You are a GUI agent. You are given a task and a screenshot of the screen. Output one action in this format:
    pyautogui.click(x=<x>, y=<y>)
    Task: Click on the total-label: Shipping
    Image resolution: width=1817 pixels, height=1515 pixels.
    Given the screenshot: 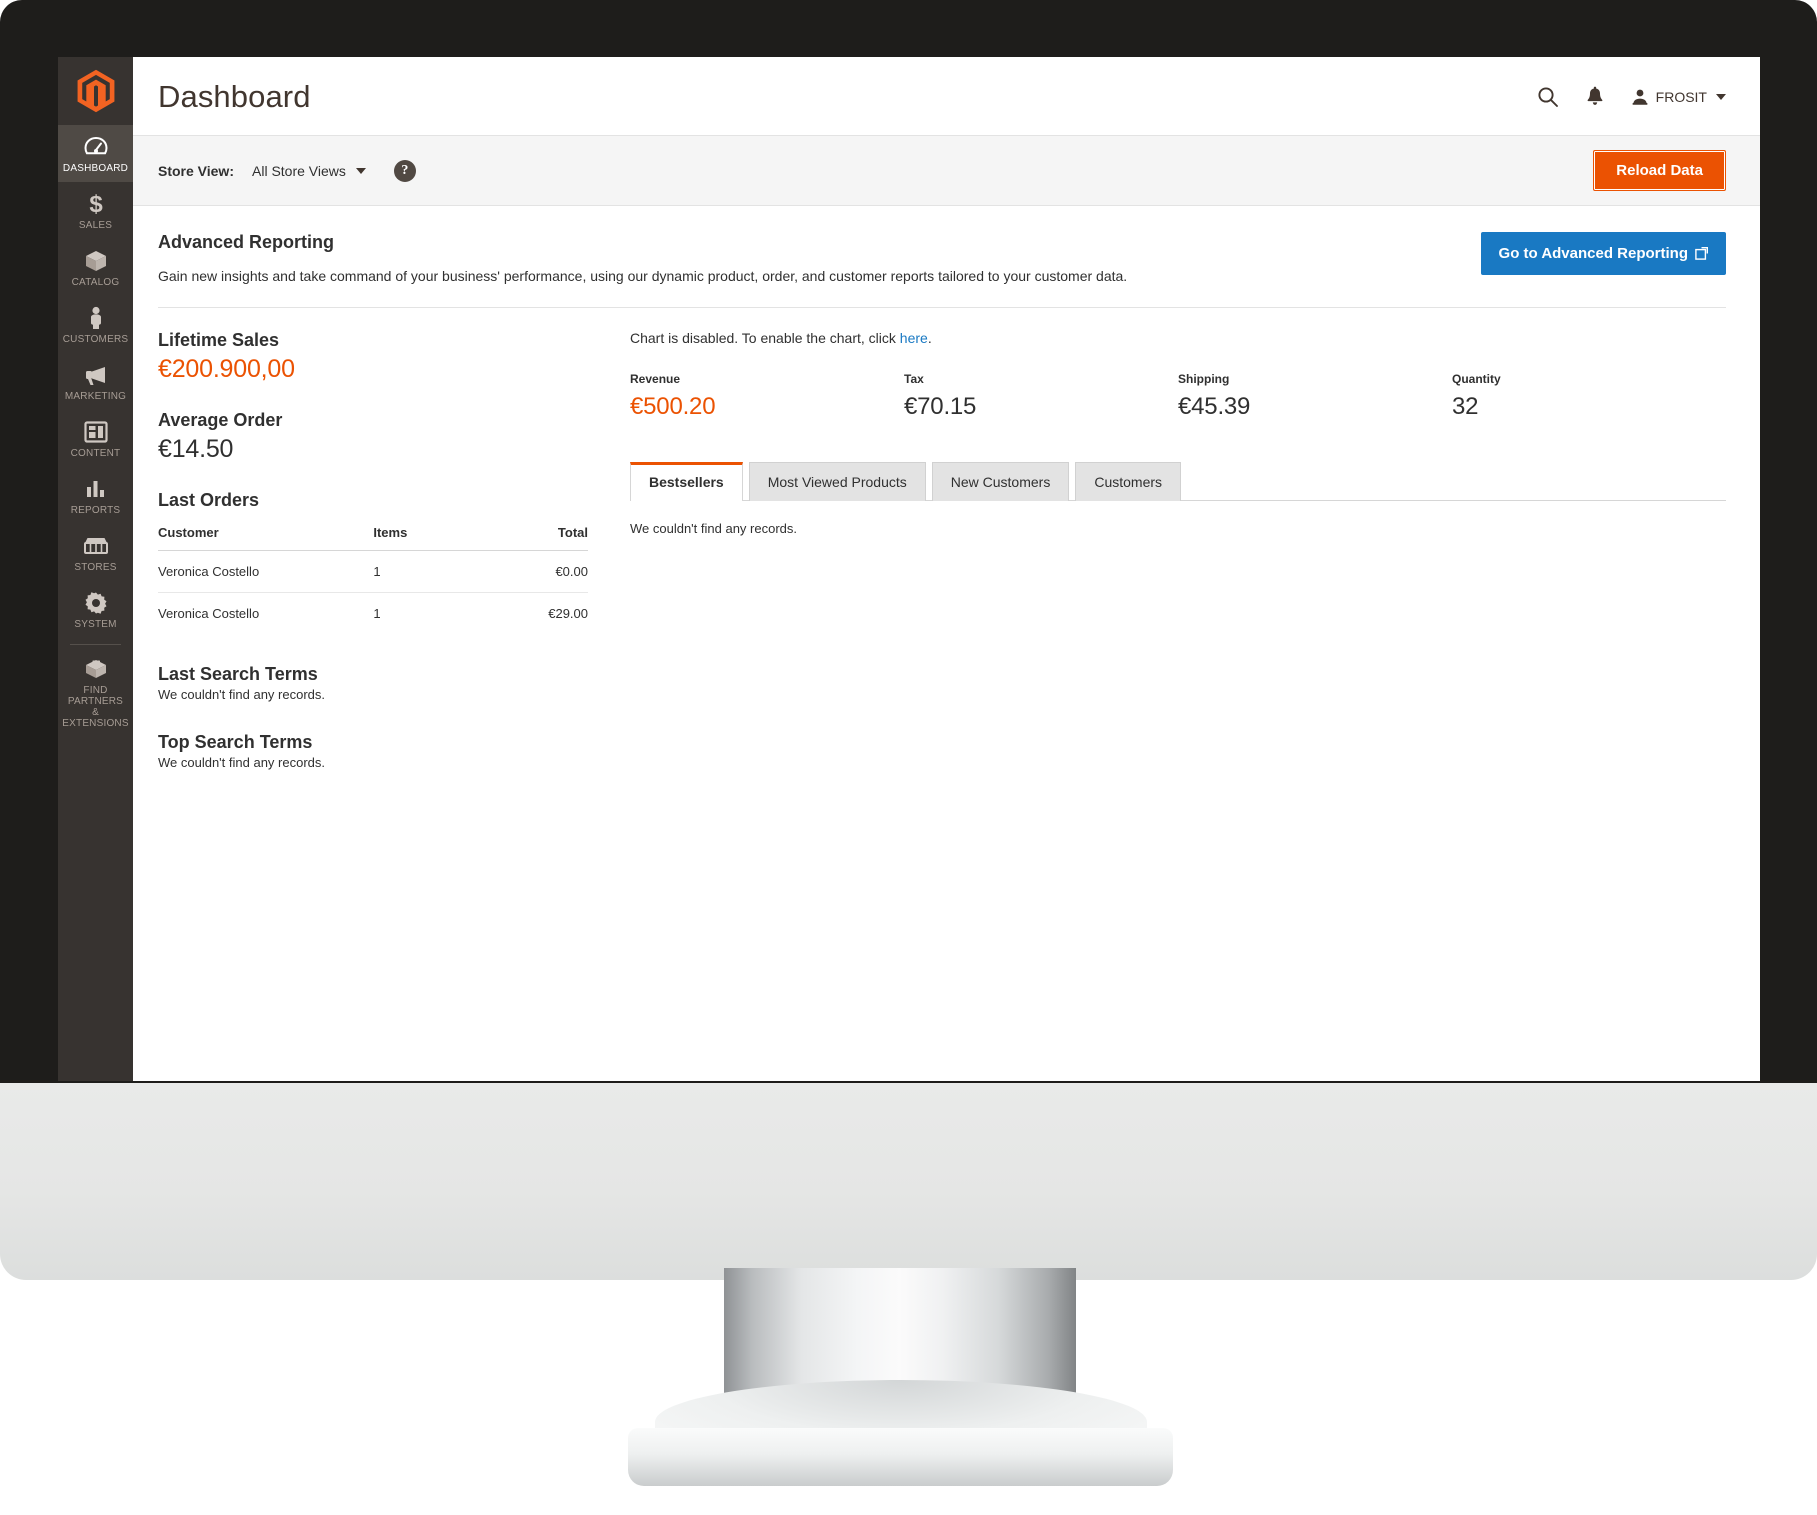 What is the action you would take?
    pyautogui.click(x=1204, y=379)
    